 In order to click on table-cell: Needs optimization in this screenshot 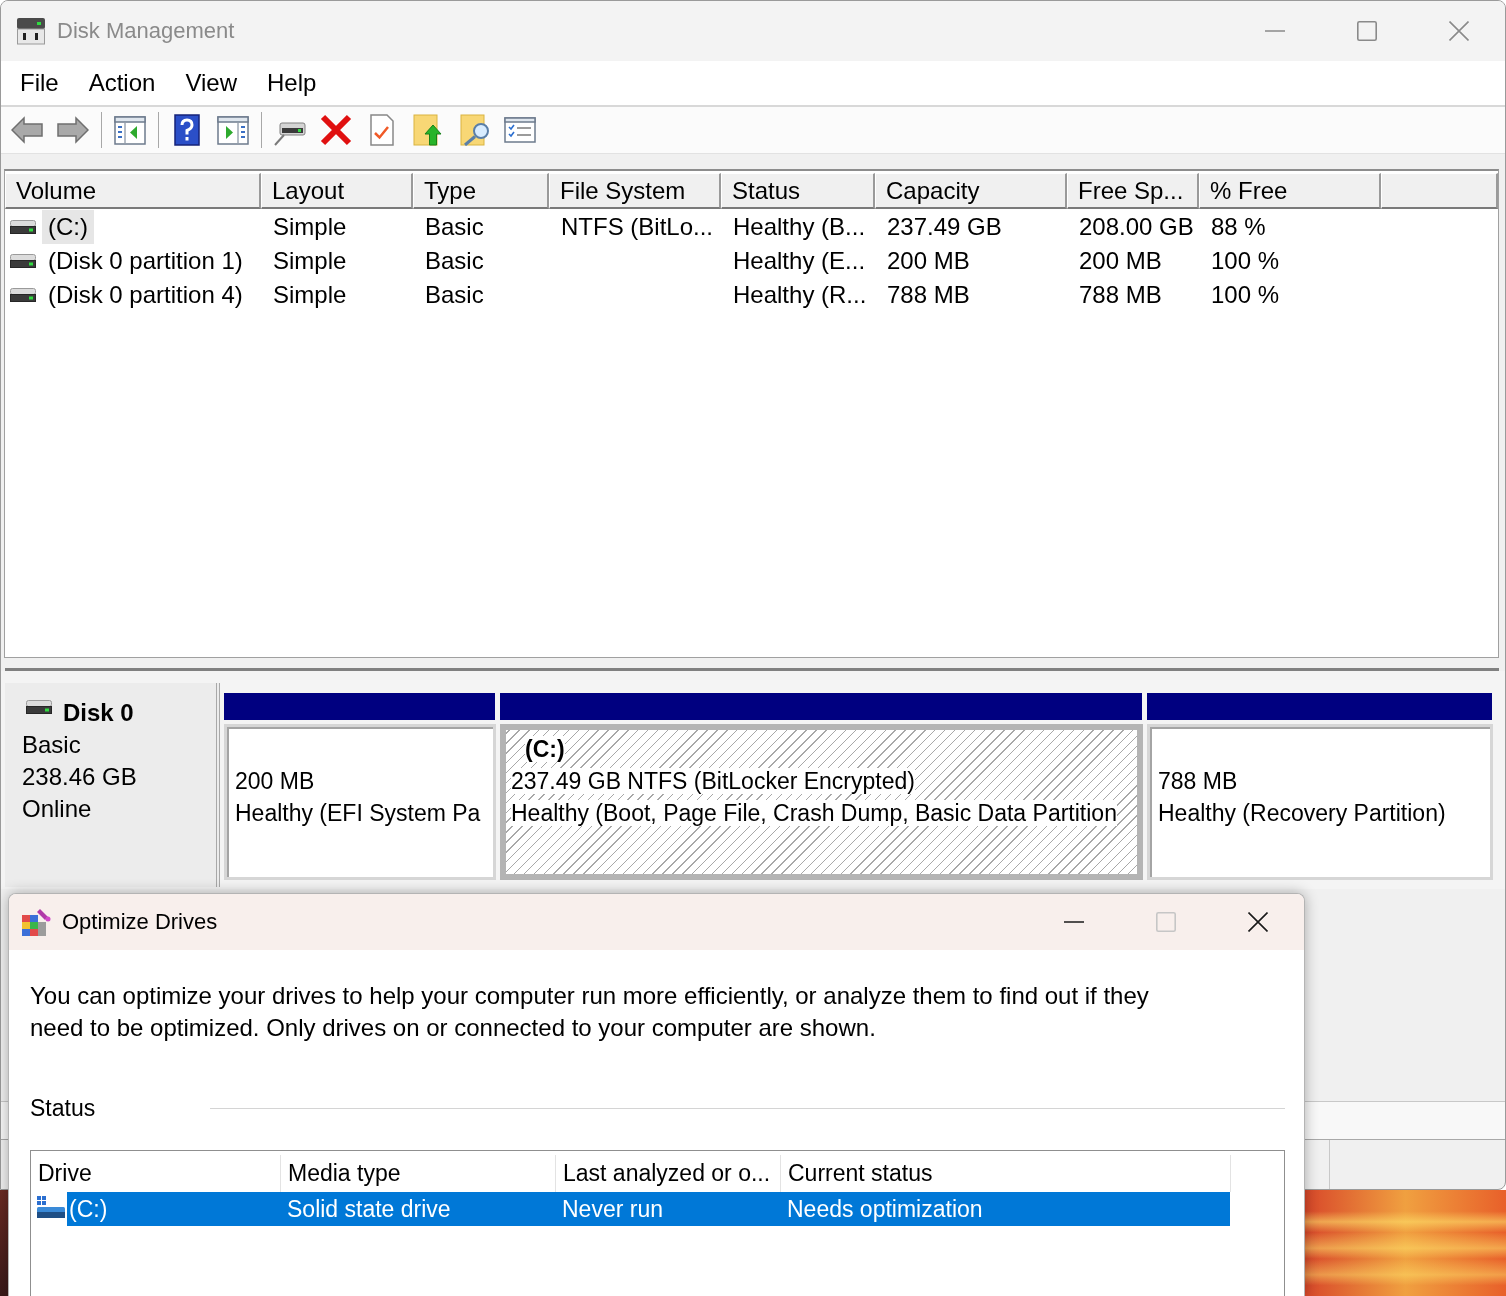, I will do `click(885, 1209)`.